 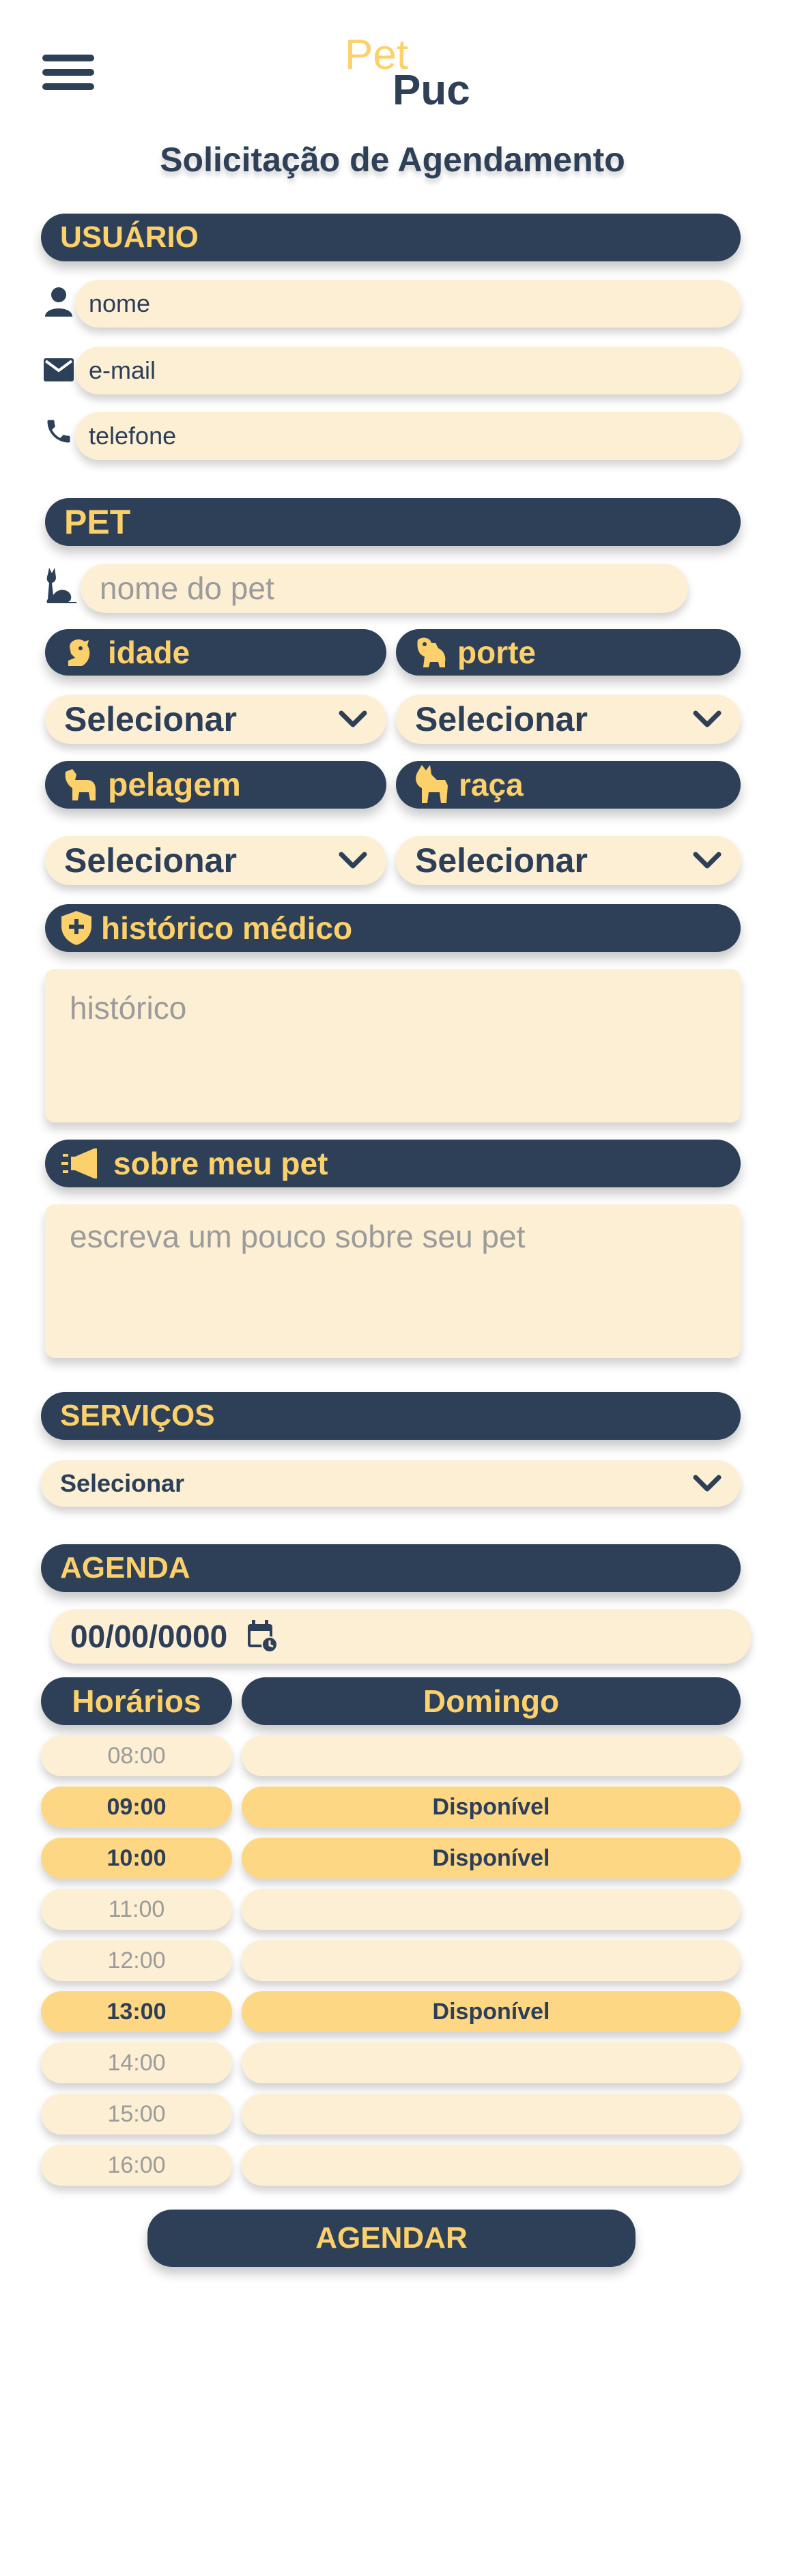 I want to click on schedule-col-horarios: Horários, so click(x=136, y=1701).